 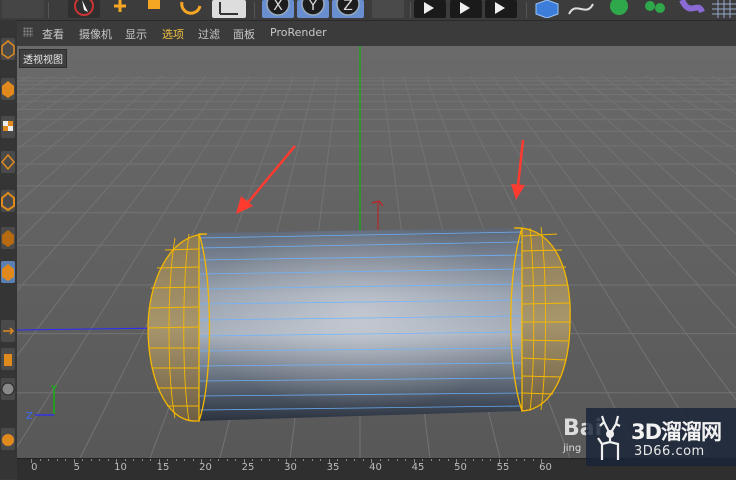 I want to click on rotate-icon, so click(x=191, y=9).